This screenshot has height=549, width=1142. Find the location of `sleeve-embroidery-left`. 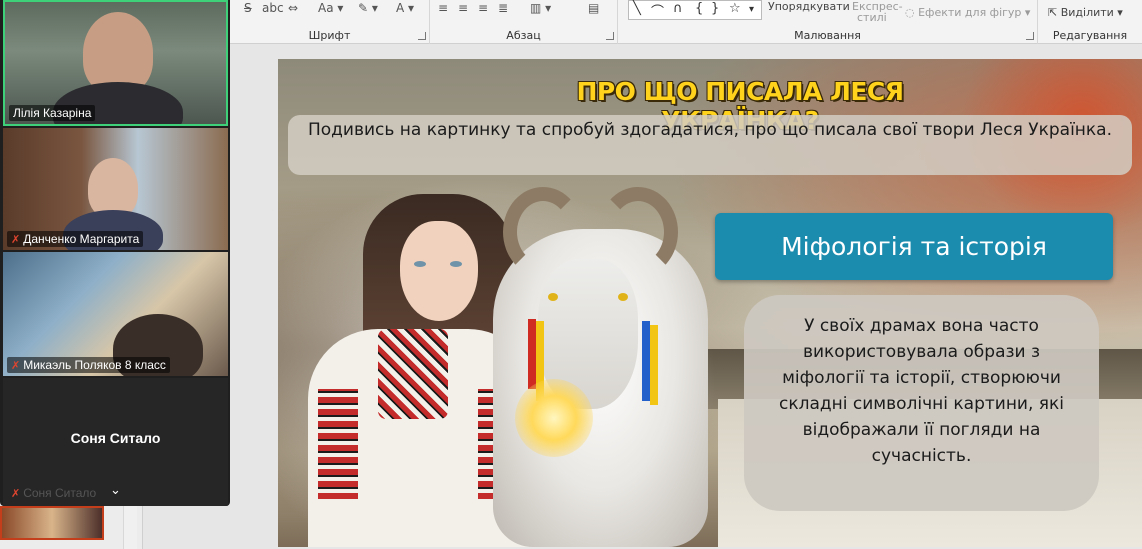

sleeve-embroidery-left is located at coordinates (338, 444).